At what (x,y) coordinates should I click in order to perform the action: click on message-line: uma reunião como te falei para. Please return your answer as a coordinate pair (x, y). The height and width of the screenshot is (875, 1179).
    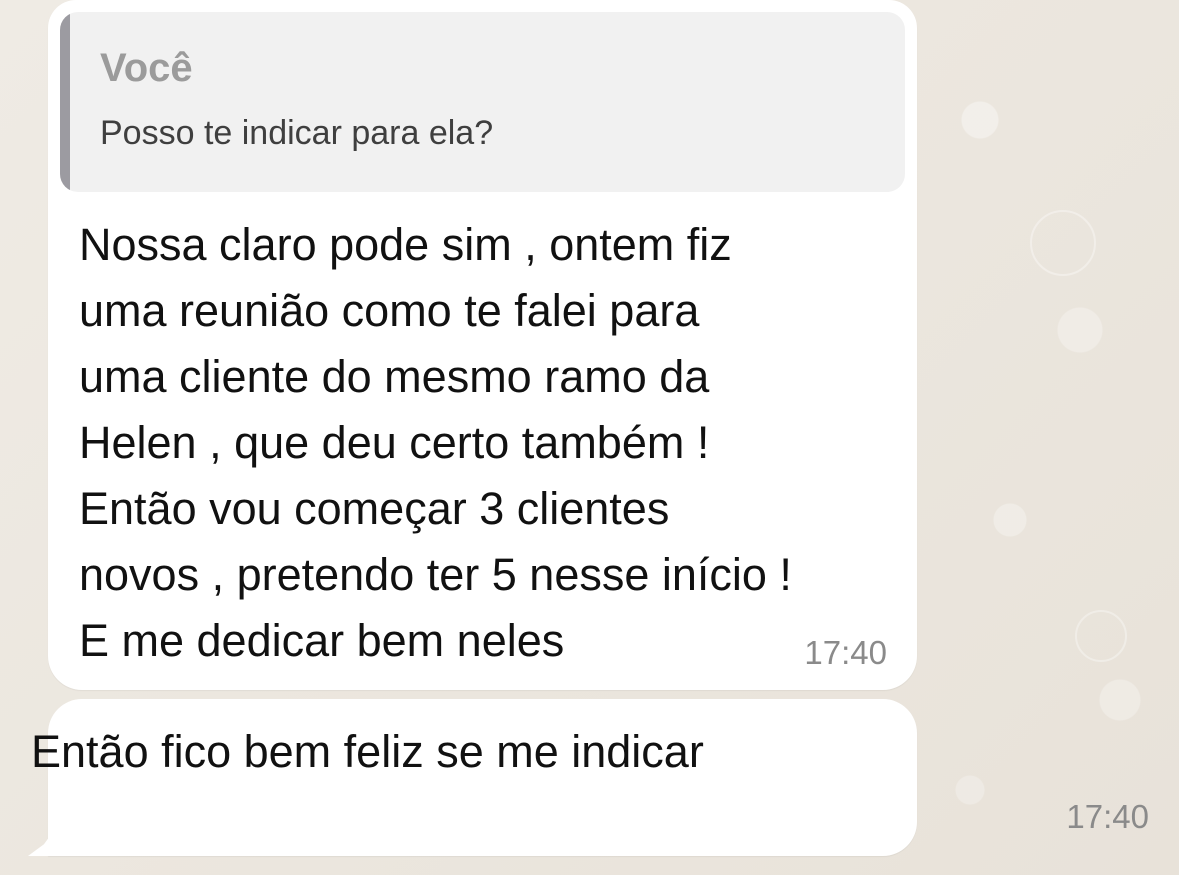
    Looking at the image, I should click on (389, 310).